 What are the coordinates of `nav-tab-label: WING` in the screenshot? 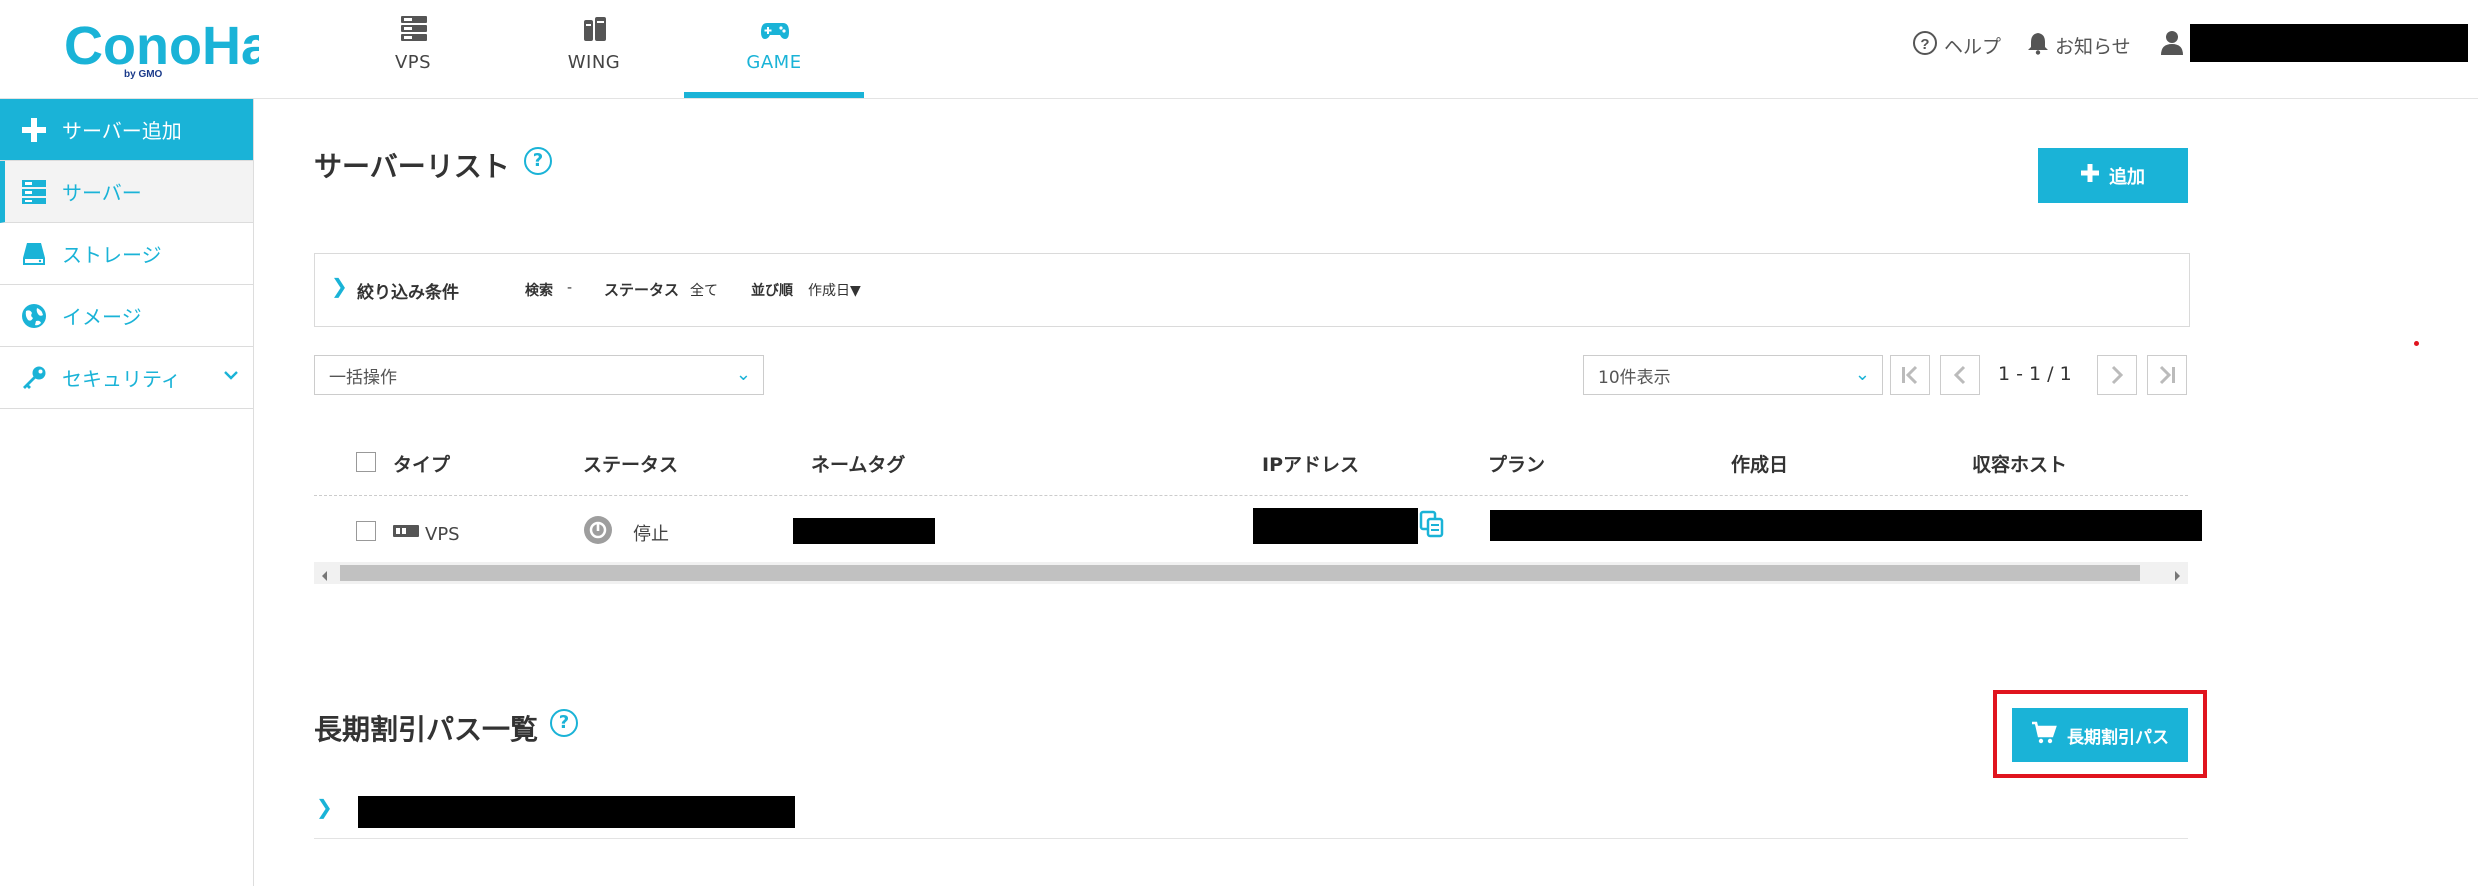 It's located at (594, 62).